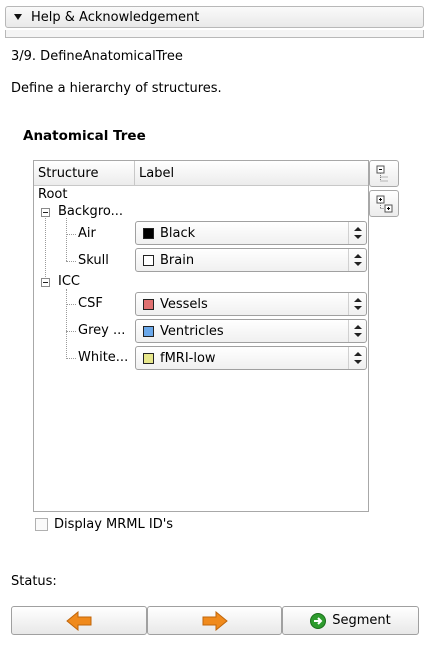  I want to click on segment-go-icon, so click(318, 620).